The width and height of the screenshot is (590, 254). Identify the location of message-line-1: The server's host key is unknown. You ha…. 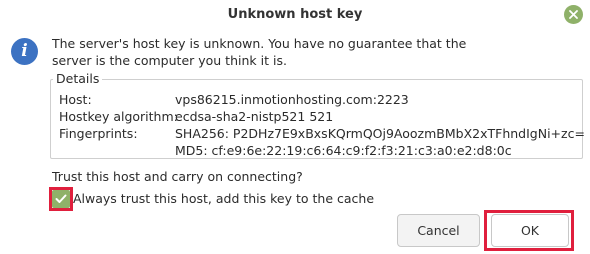
(259, 43).